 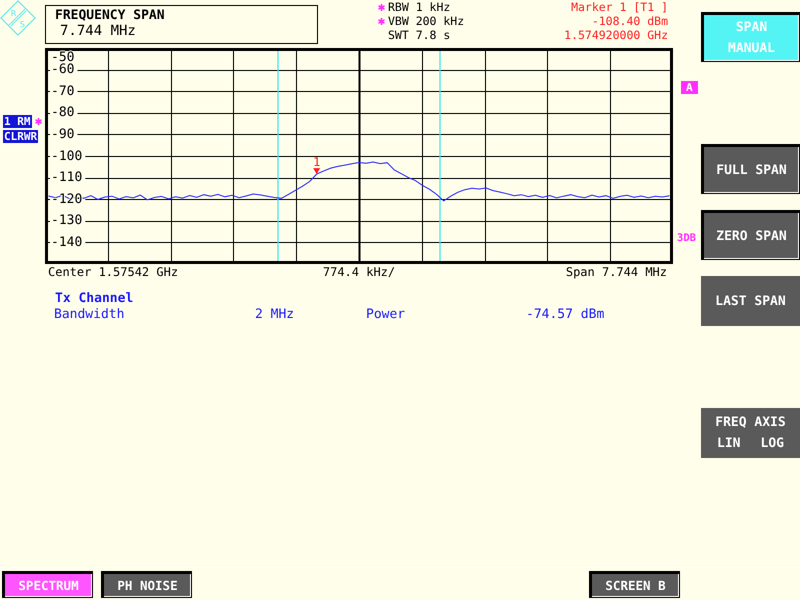 What do you see at coordinates (110, 15) in the screenshot?
I see `entry-title: FREQUENCY SPAN` at bounding box center [110, 15].